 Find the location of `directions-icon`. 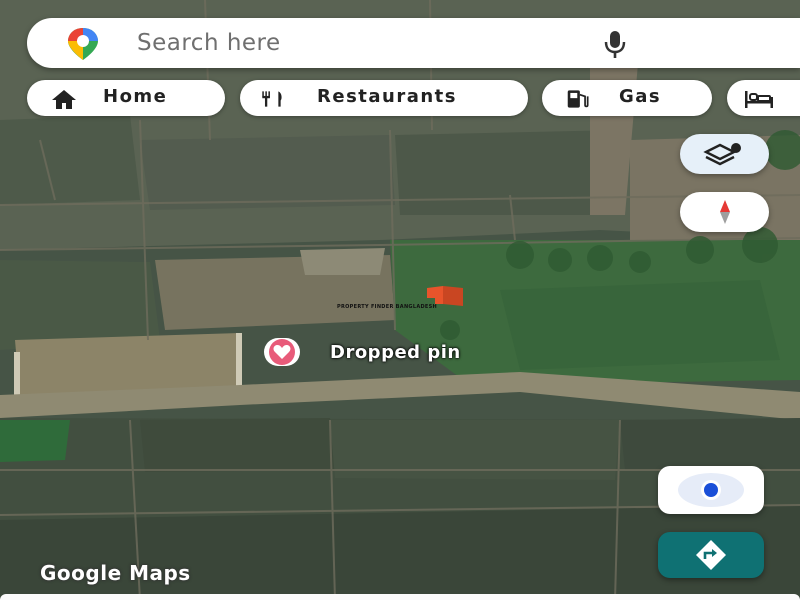

directions-icon is located at coordinates (711, 555).